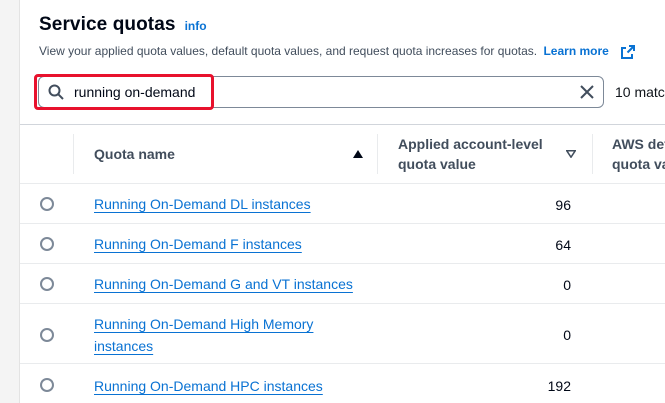 The image size is (665, 403). I want to click on learn-more-link: Learn more, so click(575, 51).